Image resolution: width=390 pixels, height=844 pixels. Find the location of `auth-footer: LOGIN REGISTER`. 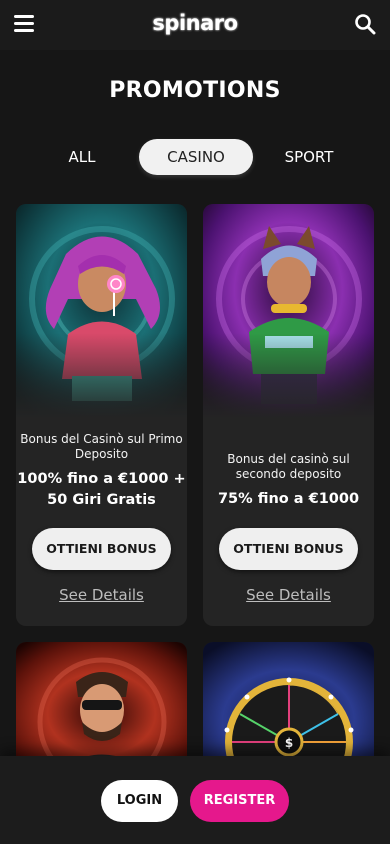

auth-footer: LOGIN REGISTER is located at coordinates (195, 800).